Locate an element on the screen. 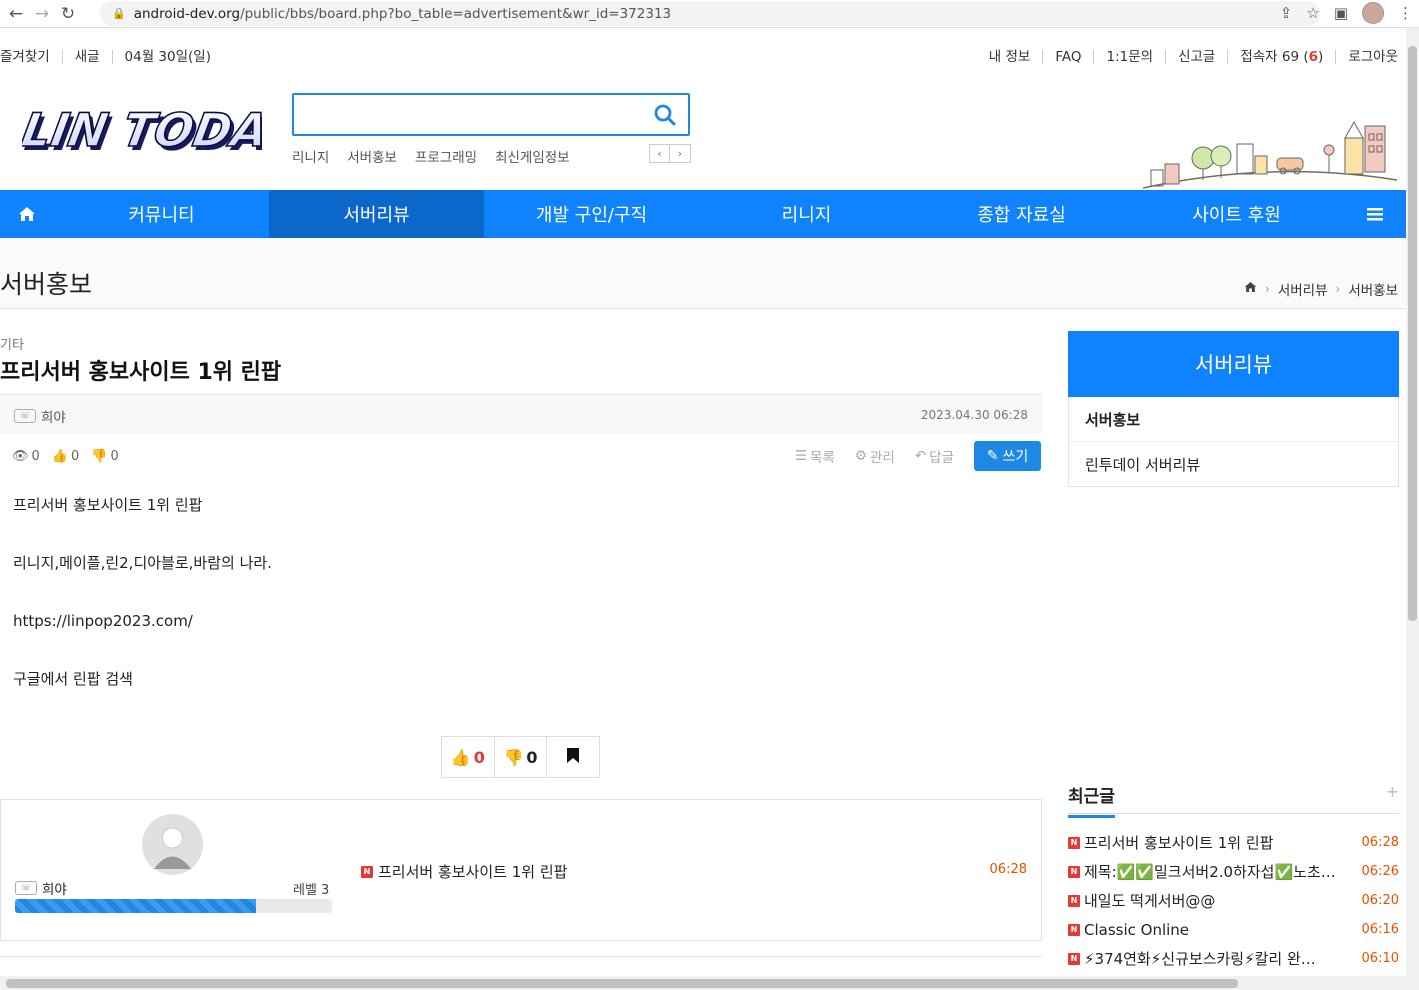 The width and height of the screenshot is (1419, 990). list-item: N ⚡374연화⚡신규보스카링⚡칼리 완… 06:10 is located at coordinates (1233, 958).